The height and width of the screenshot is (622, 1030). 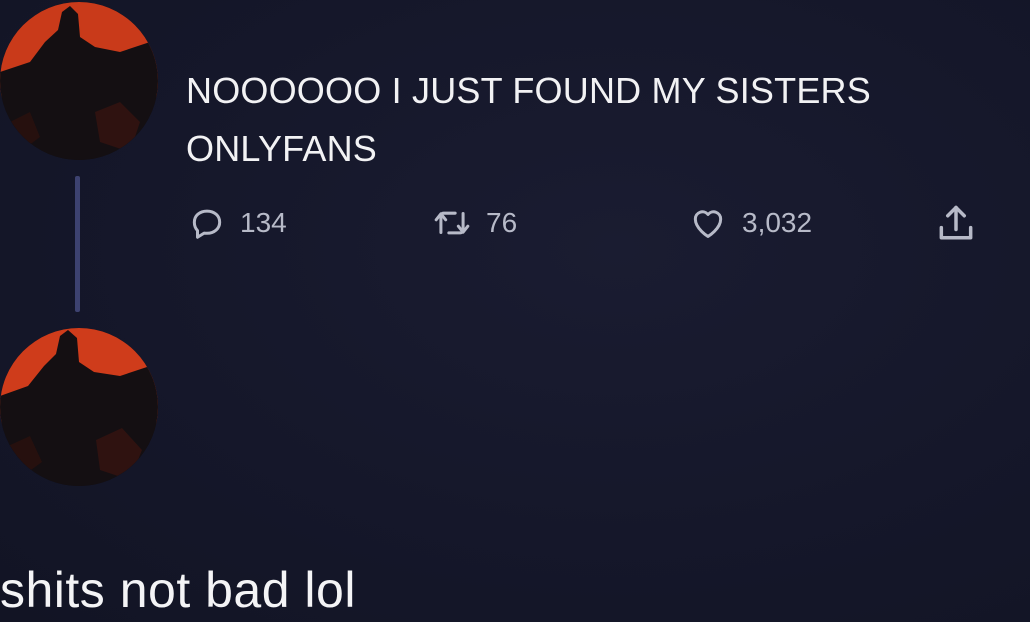 I want to click on avatar, so click(x=79, y=81).